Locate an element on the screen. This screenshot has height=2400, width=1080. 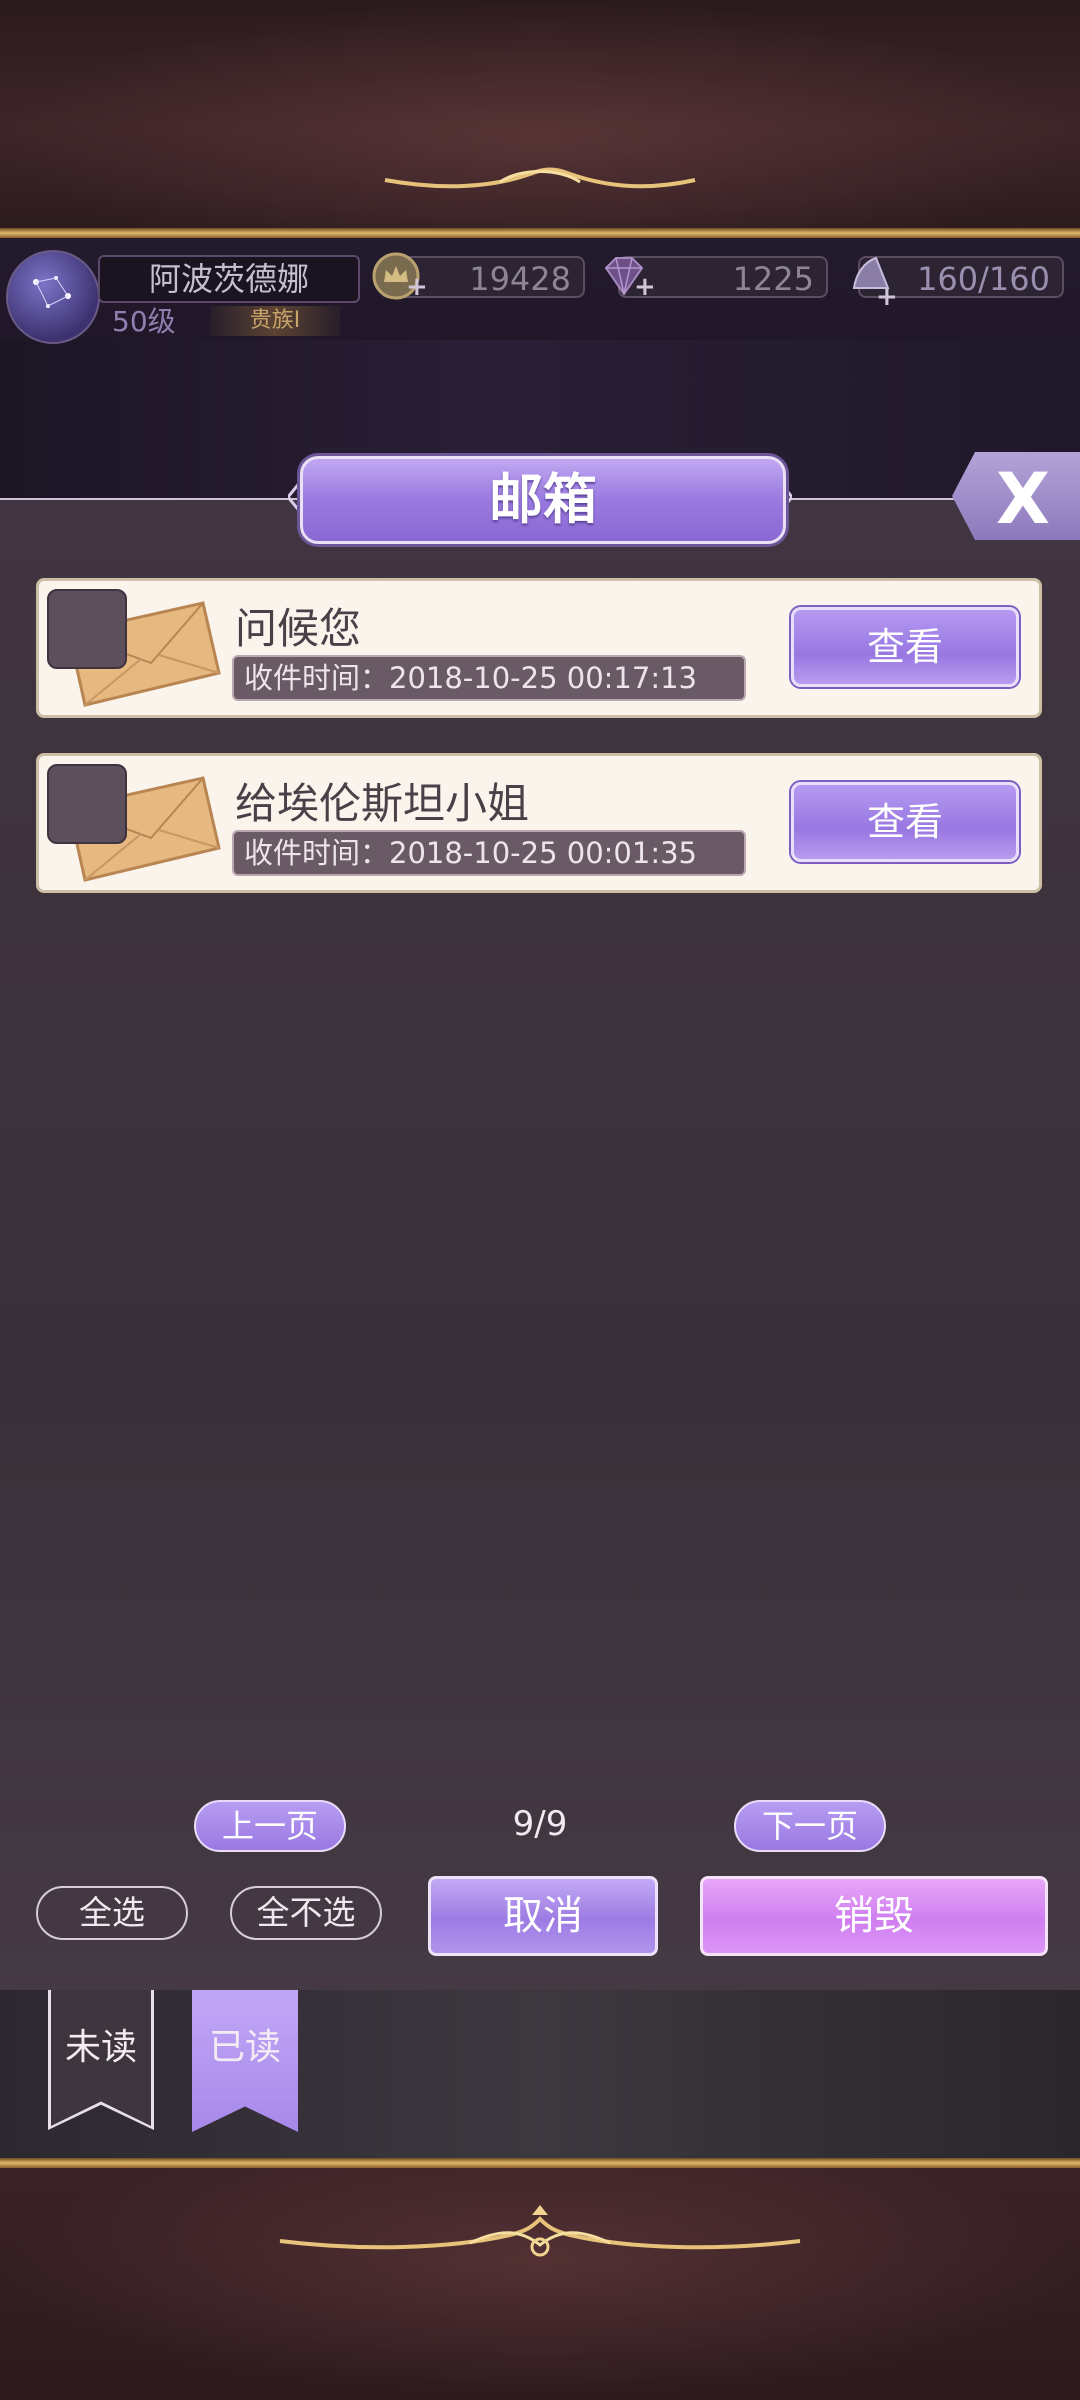
dialog-title: 邮箱 is located at coordinates (543, 500).